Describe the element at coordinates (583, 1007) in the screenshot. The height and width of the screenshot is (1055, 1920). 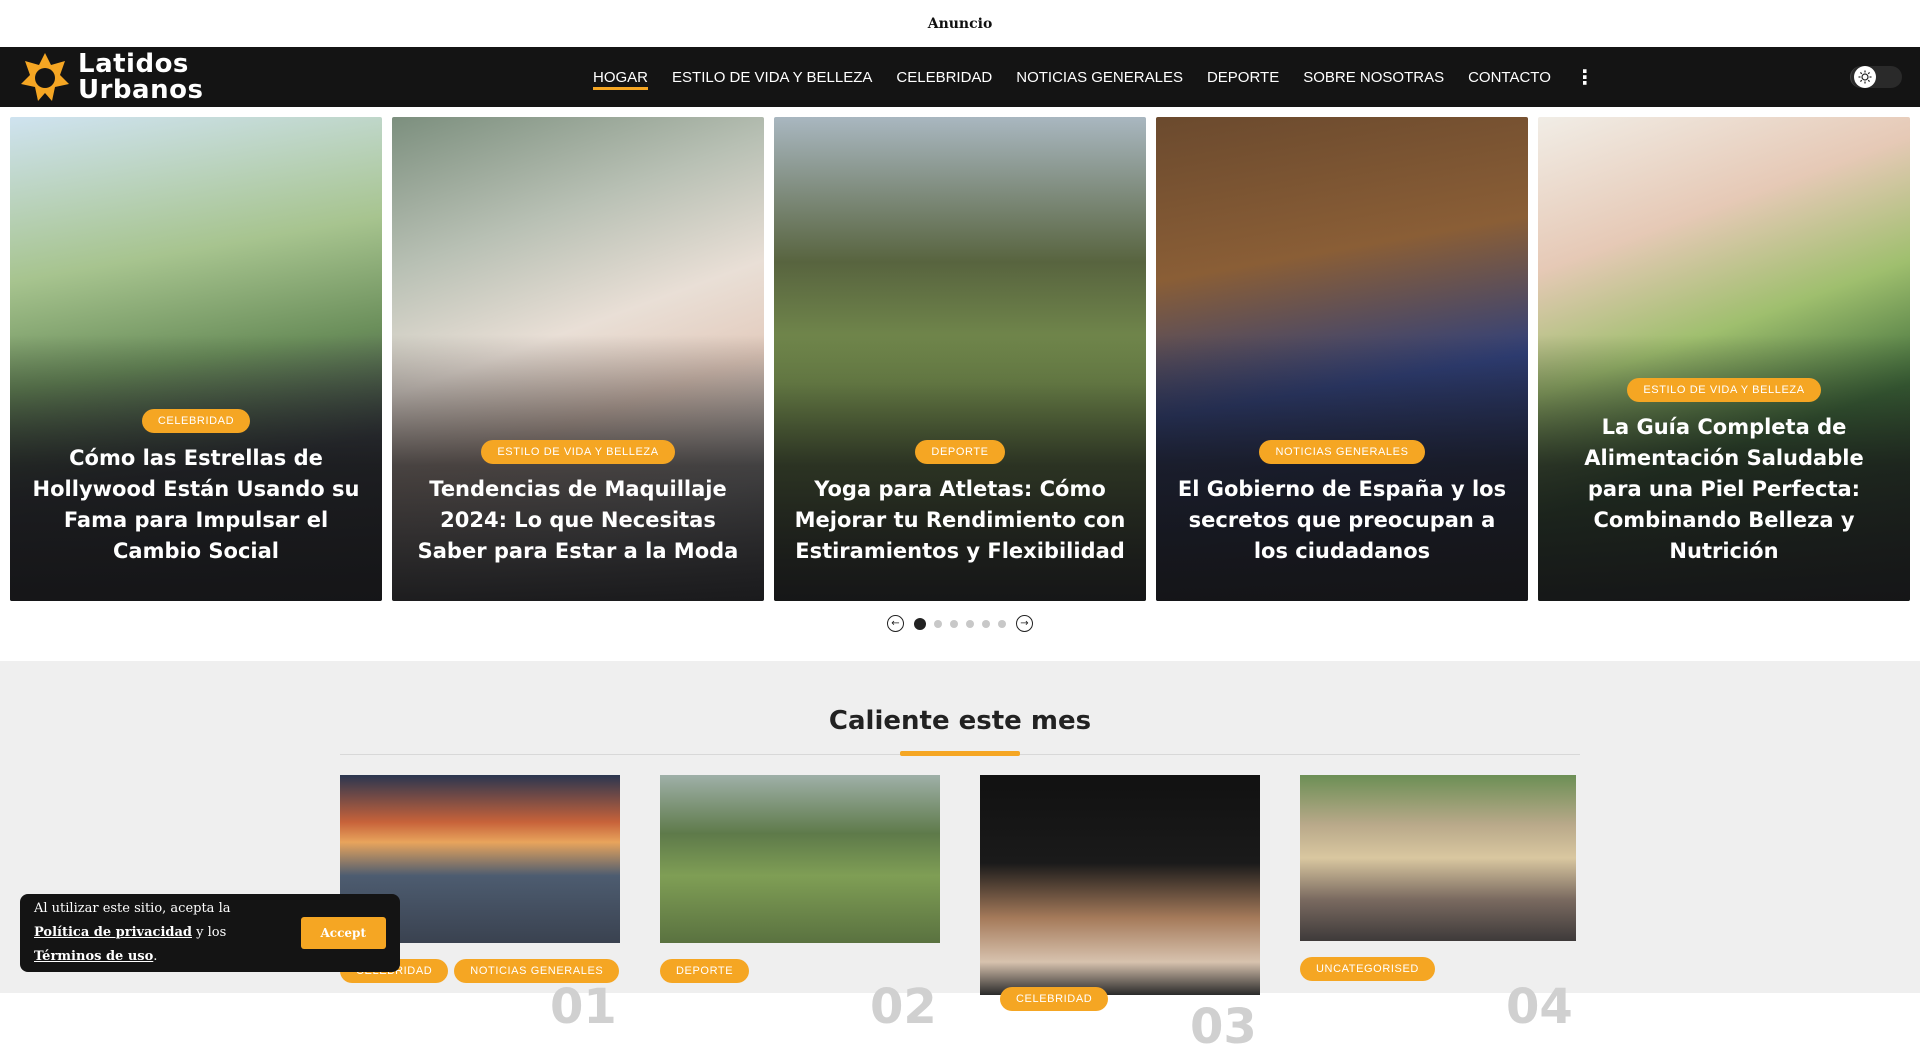
I see `rank-number: 01` at that location.